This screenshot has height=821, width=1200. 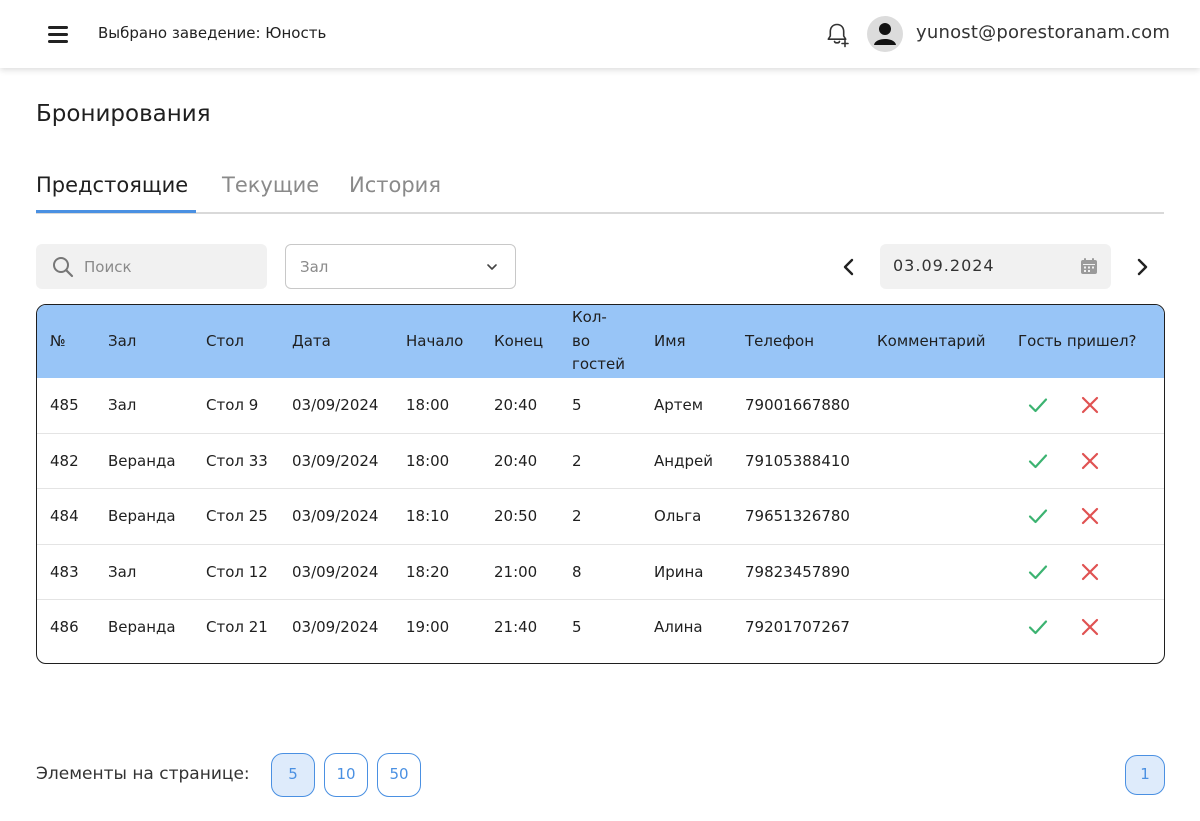 I want to click on cell-name: Ольга, so click(x=678, y=516).